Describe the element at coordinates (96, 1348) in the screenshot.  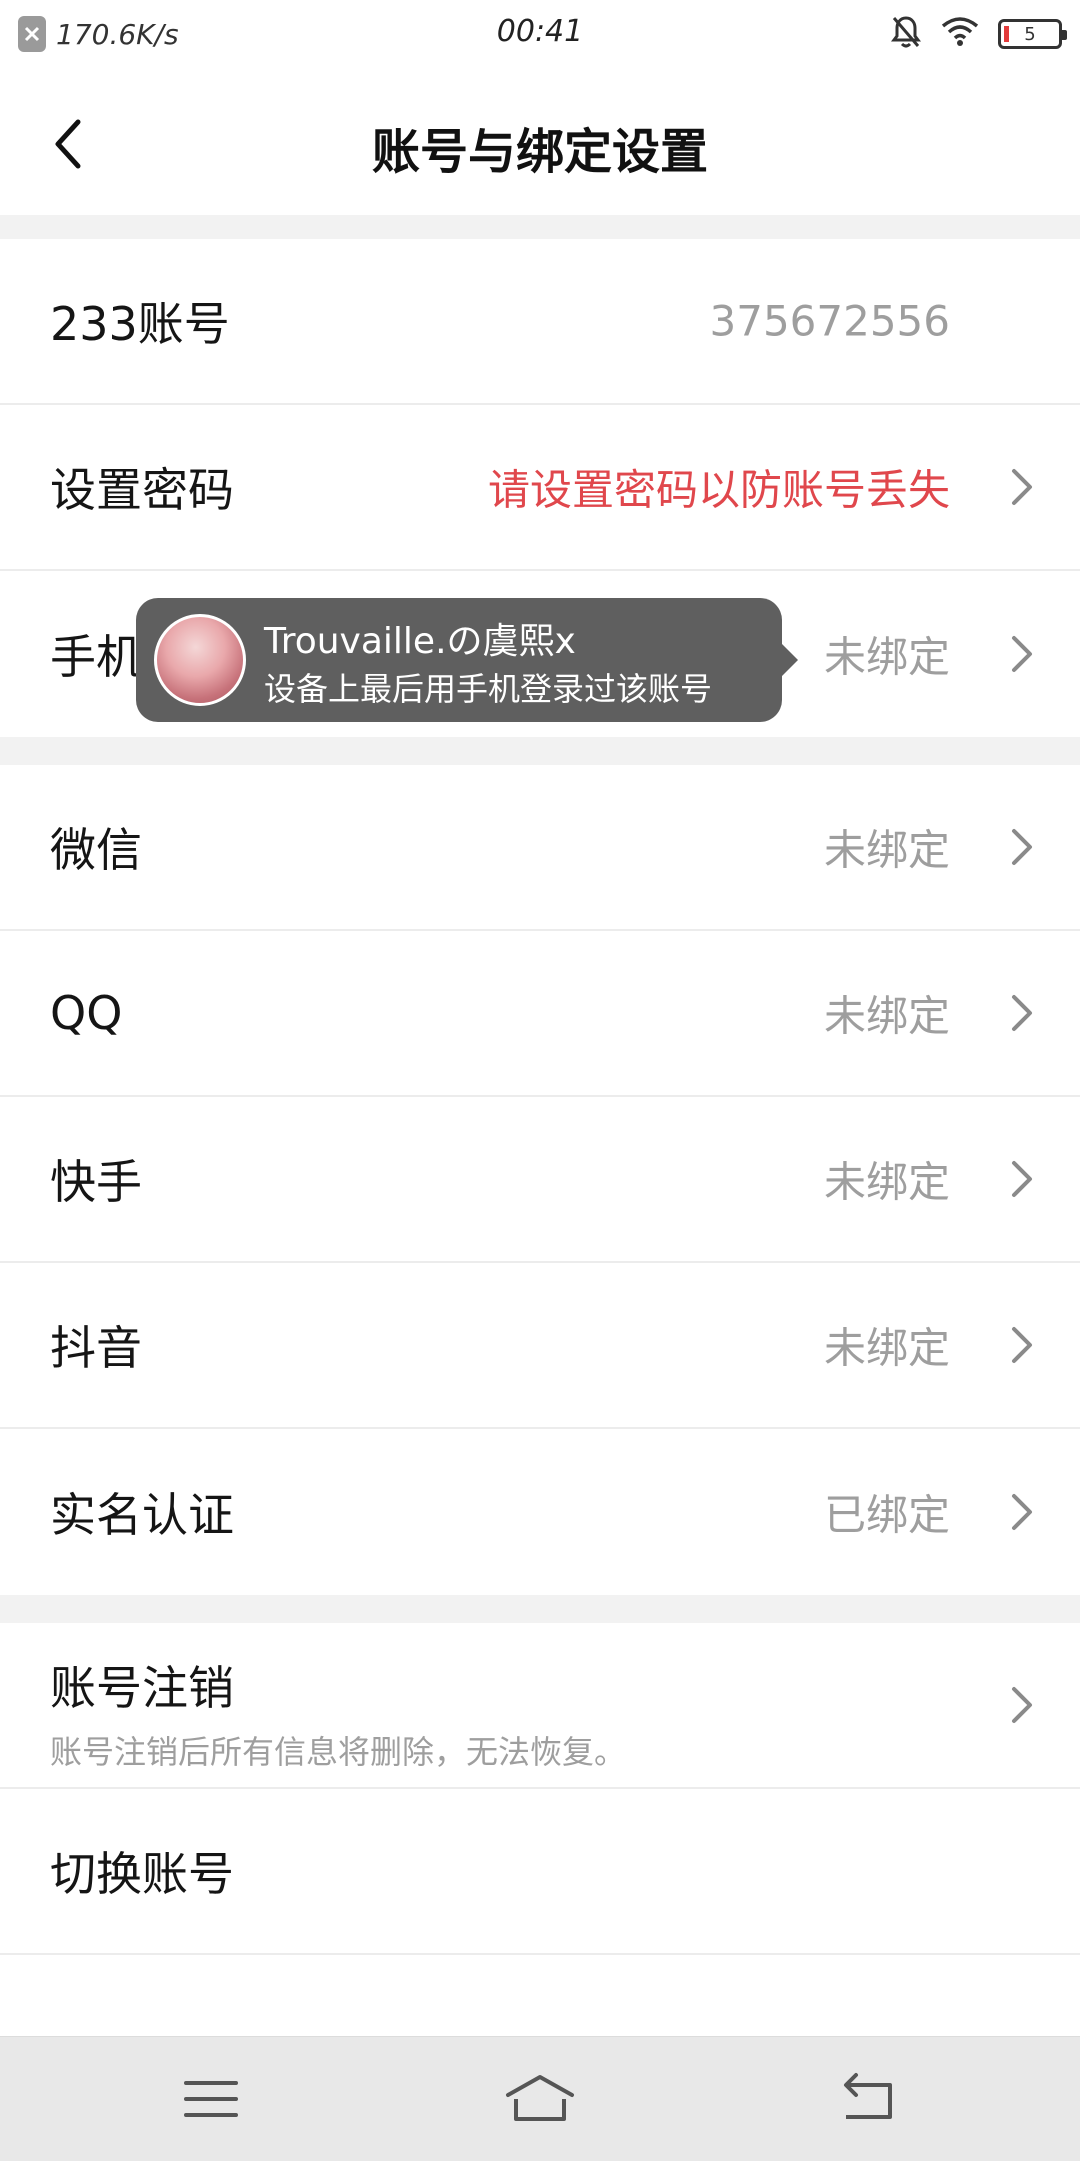
I see `row-label: 抖音` at that location.